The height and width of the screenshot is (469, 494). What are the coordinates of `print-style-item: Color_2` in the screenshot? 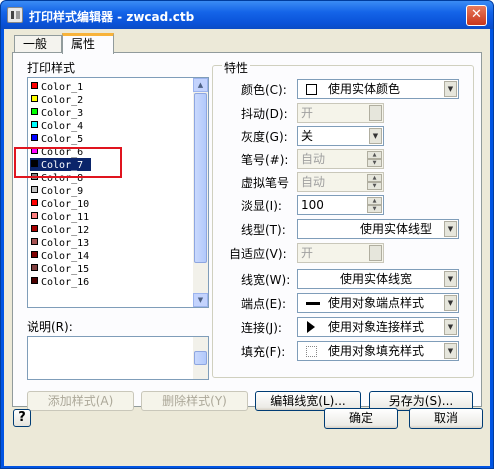 It's located at (56, 99).